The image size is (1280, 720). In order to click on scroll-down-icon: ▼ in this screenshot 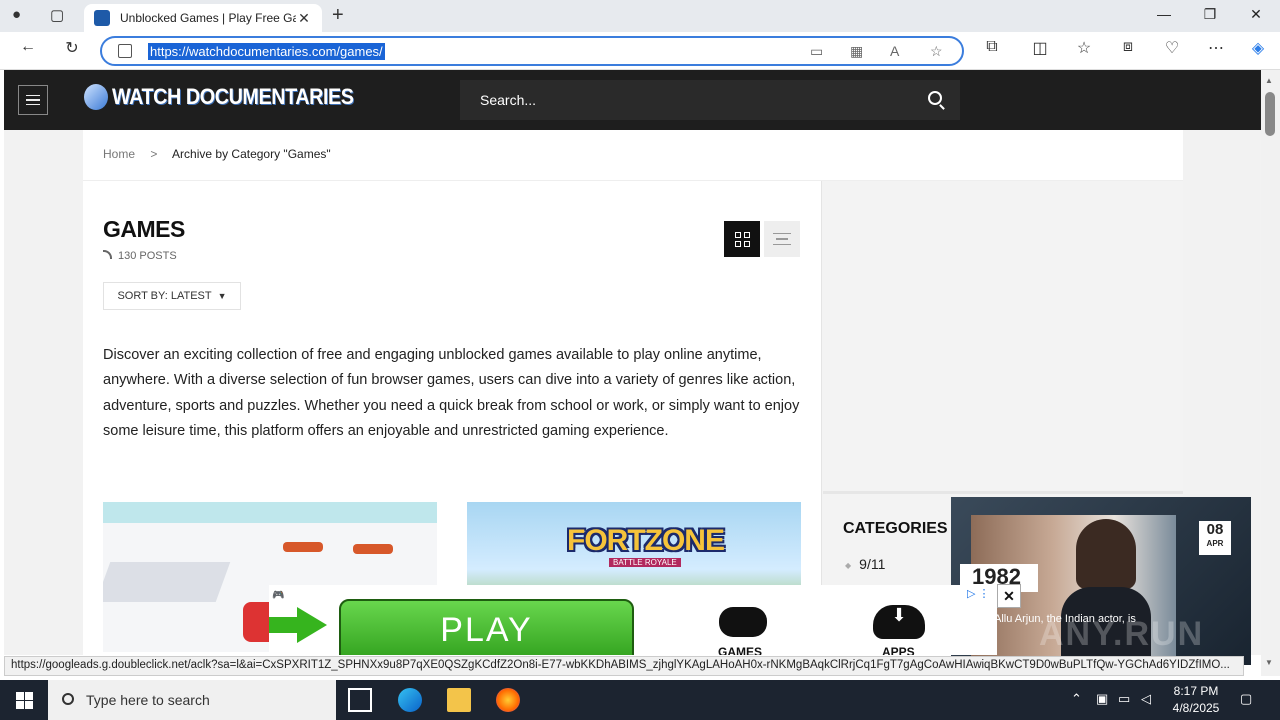, I will do `click(1269, 662)`.